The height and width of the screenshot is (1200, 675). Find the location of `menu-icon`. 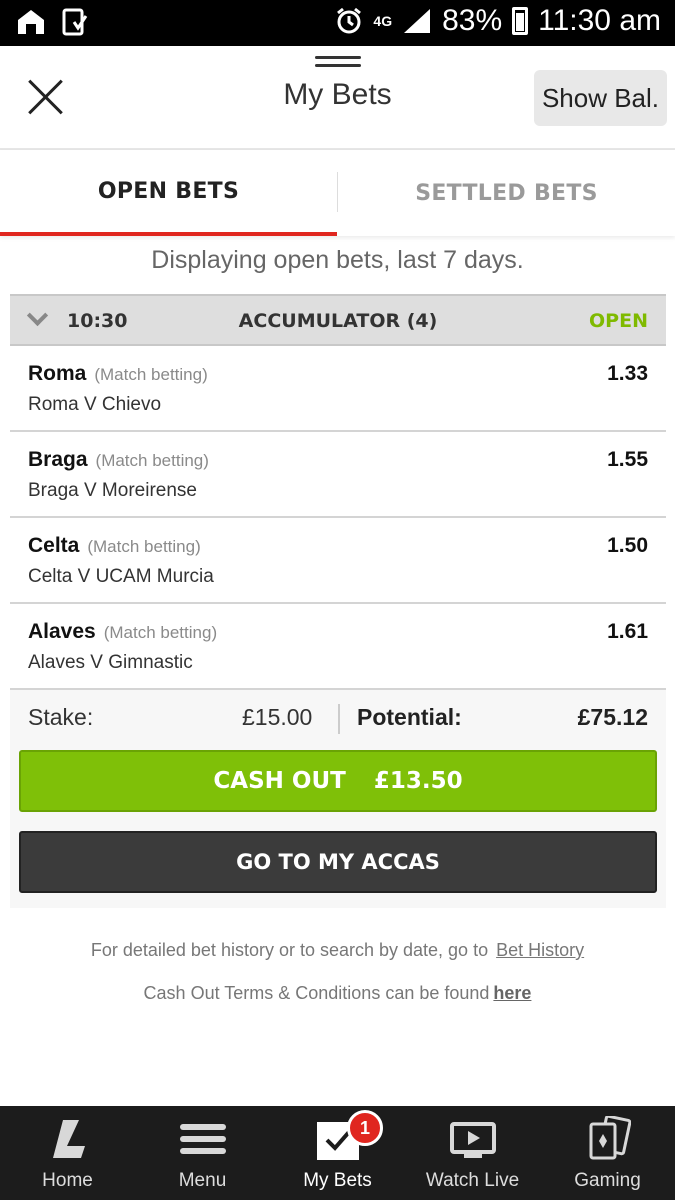

menu-icon is located at coordinates (203, 1139).